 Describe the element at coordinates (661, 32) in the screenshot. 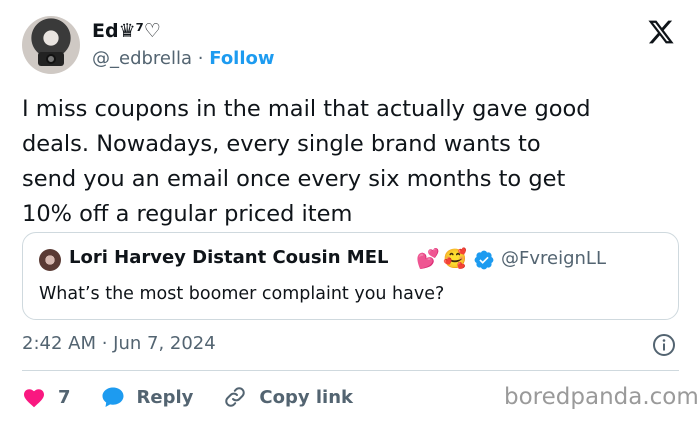

I see `x-logo-icon` at that location.